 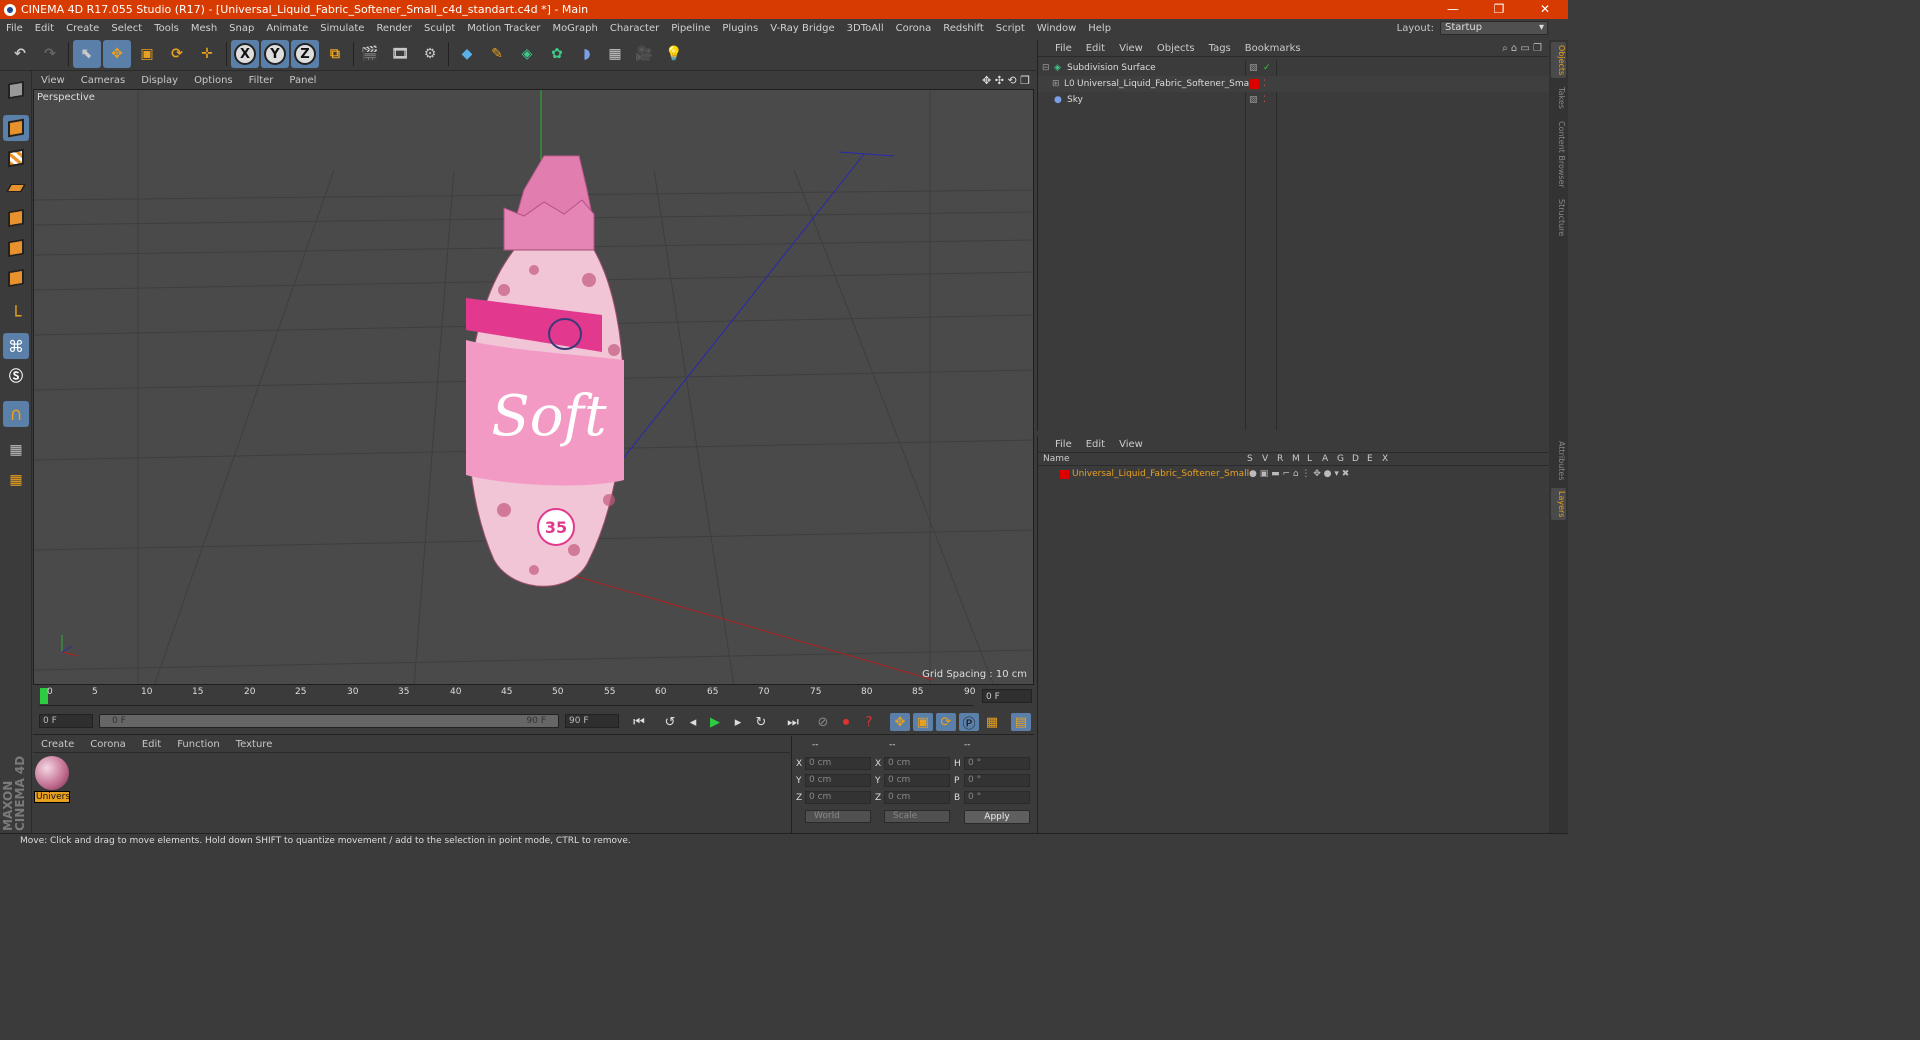 What do you see at coordinates (1165, 84) in the screenshot?
I see `object-name: Universal_Liquid_Fabric_Softener_Small` at bounding box center [1165, 84].